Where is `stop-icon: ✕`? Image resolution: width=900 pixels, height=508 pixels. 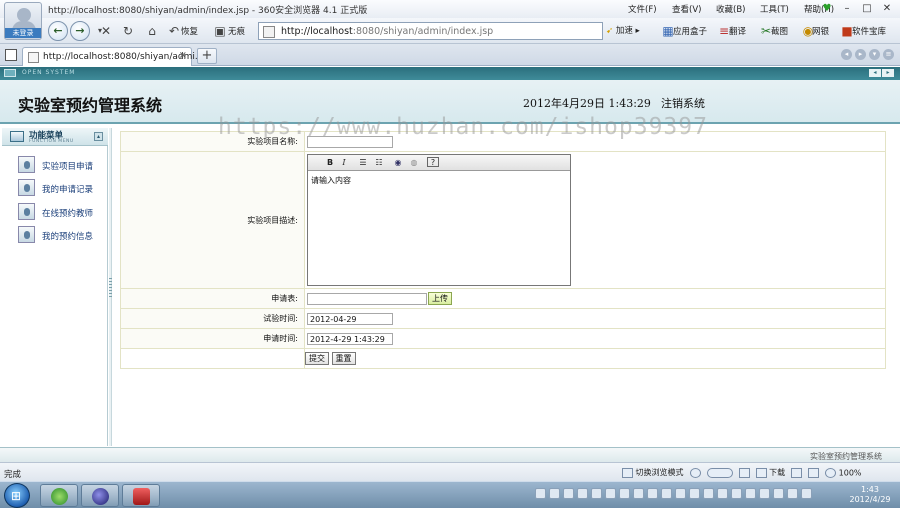 stop-icon: ✕ is located at coordinates (106, 31).